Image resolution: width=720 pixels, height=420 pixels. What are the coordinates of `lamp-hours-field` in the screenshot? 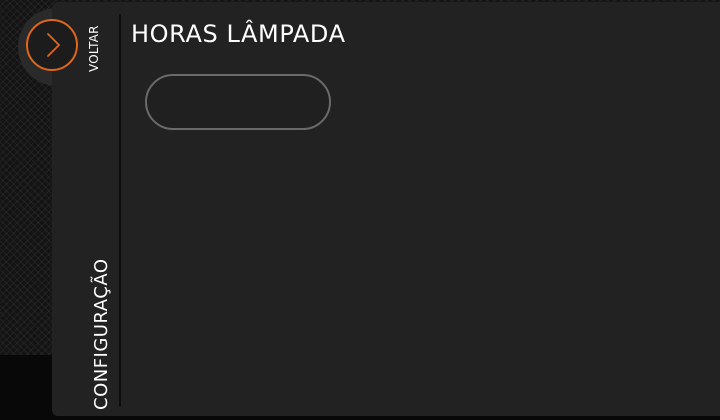 It's located at (238, 102).